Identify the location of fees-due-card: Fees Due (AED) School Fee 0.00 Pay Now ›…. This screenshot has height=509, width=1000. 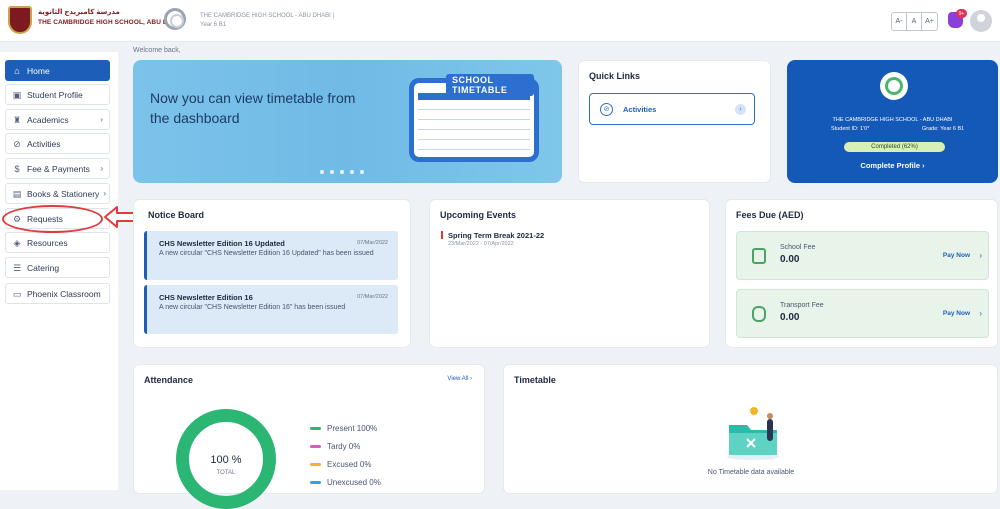
(861, 273).